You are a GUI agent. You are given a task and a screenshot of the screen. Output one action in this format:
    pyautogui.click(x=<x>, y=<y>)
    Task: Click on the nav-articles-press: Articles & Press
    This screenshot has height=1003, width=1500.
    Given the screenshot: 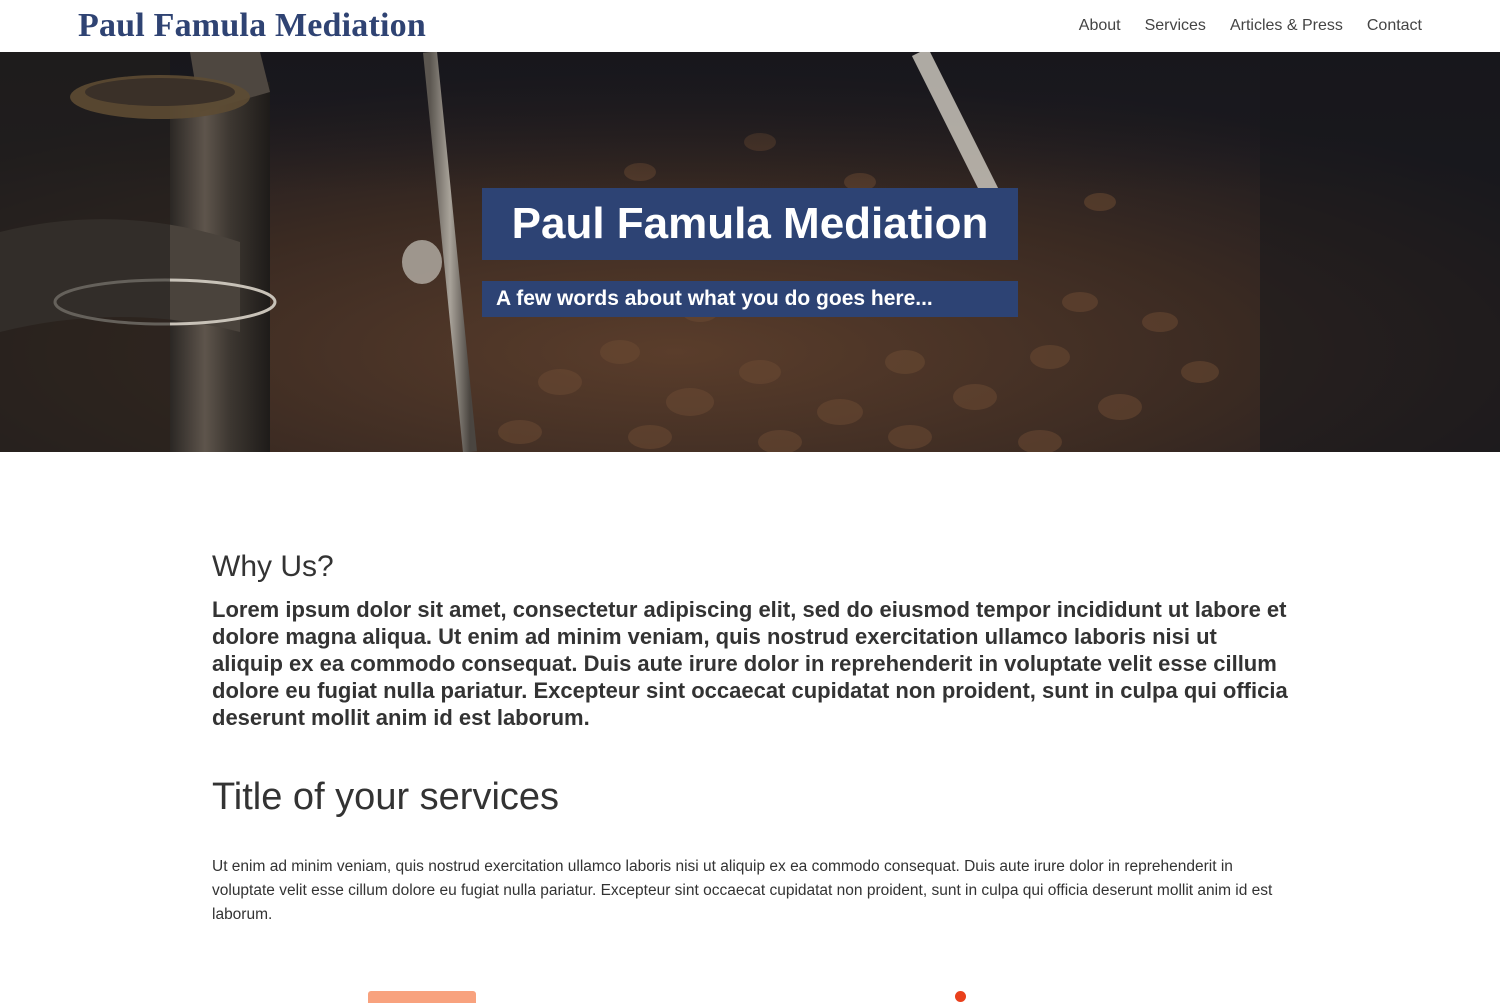 What is the action you would take?
    pyautogui.click(x=1286, y=26)
    